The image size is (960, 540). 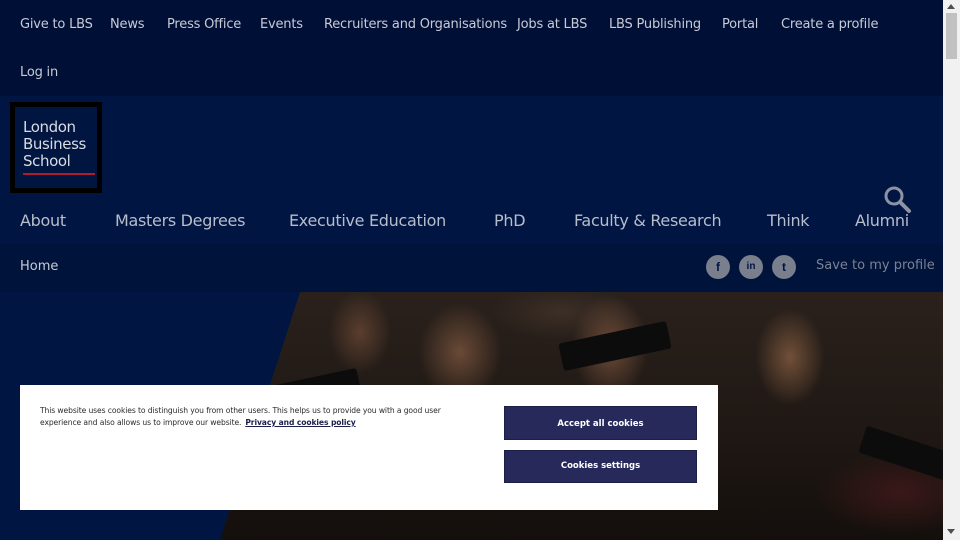 I want to click on logo-line-3: School, so click(x=47, y=161).